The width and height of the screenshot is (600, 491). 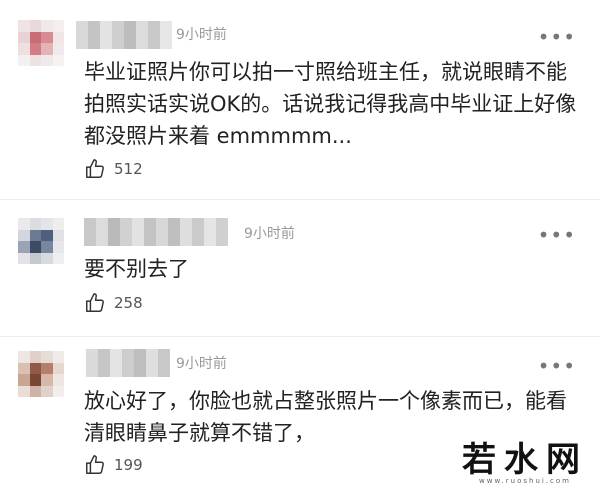 What do you see at coordinates (128, 169) in the screenshot?
I see `like-count: 512` at bounding box center [128, 169].